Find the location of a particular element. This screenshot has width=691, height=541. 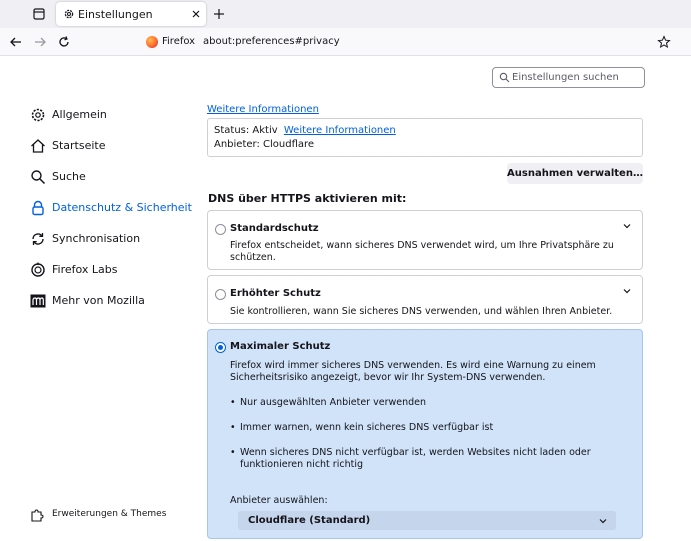

tab-list-icon is located at coordinates (39, 14).